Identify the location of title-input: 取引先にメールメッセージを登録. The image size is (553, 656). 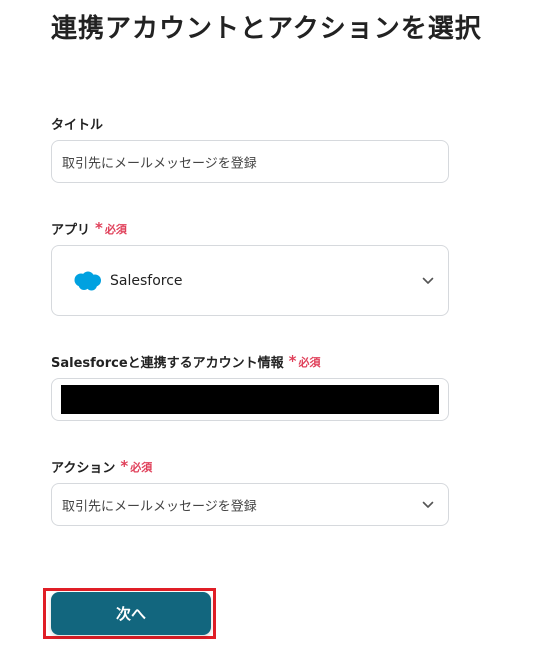
(250, 161).